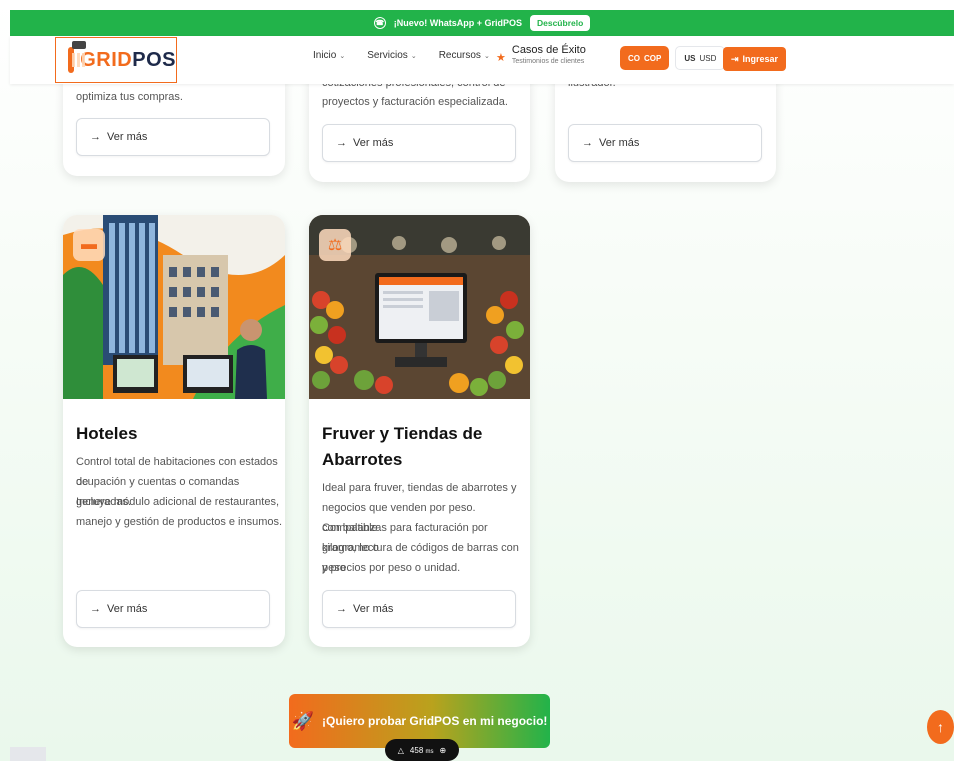  I want to click on us-flag-icon: US, so click(690, 58).